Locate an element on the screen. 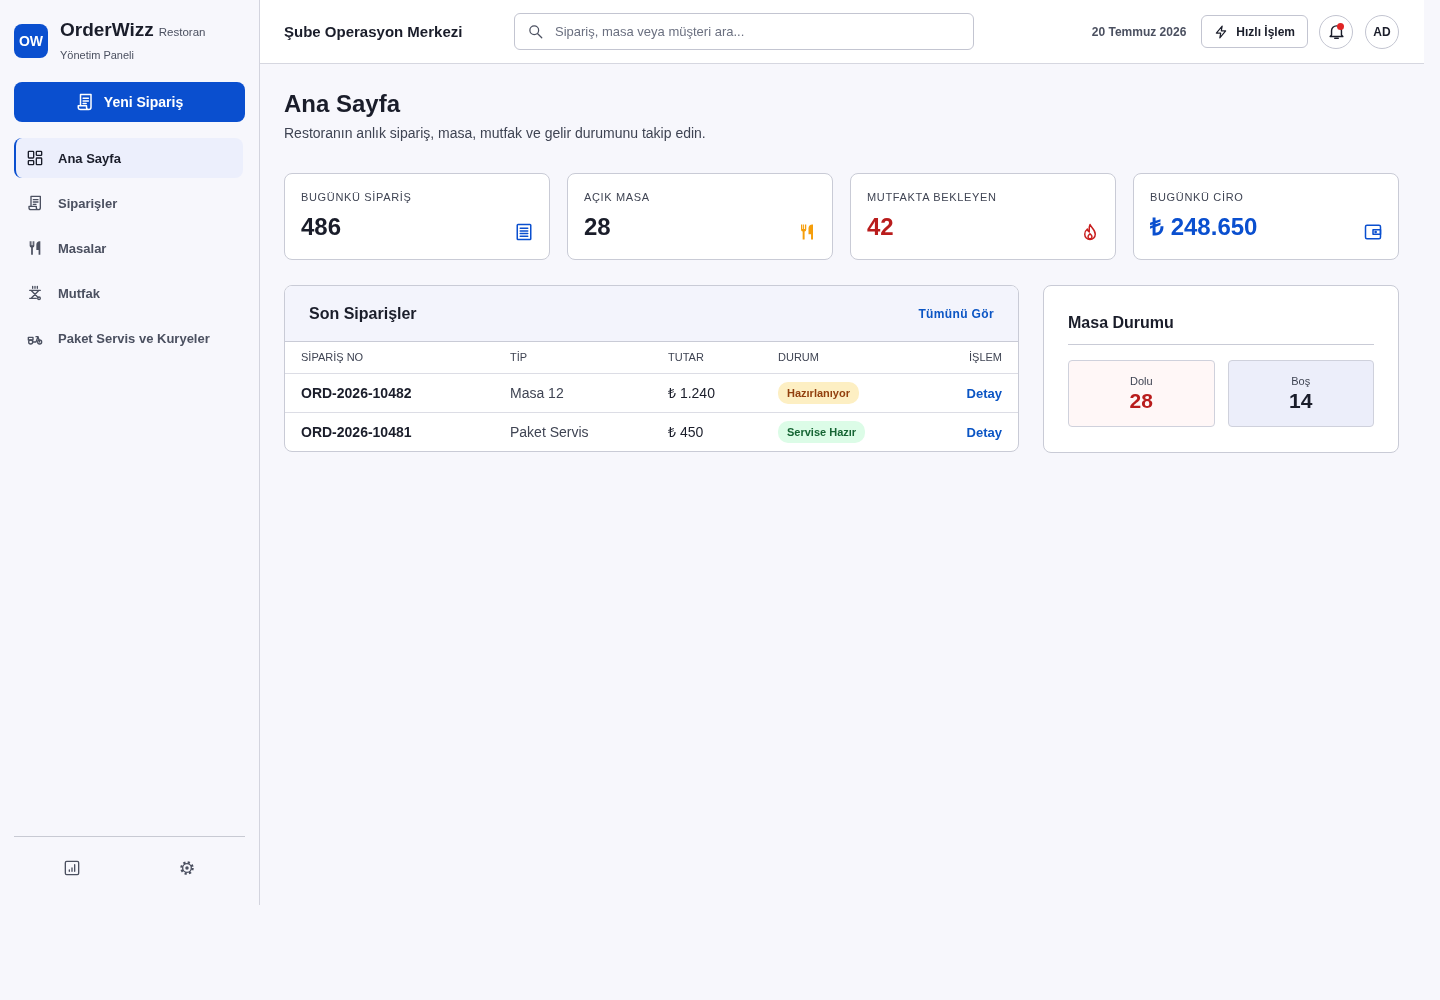 This screenshot has height=1000, width=1440. column-header: SİPARİŞ NO is located at coordinates (389, 357).